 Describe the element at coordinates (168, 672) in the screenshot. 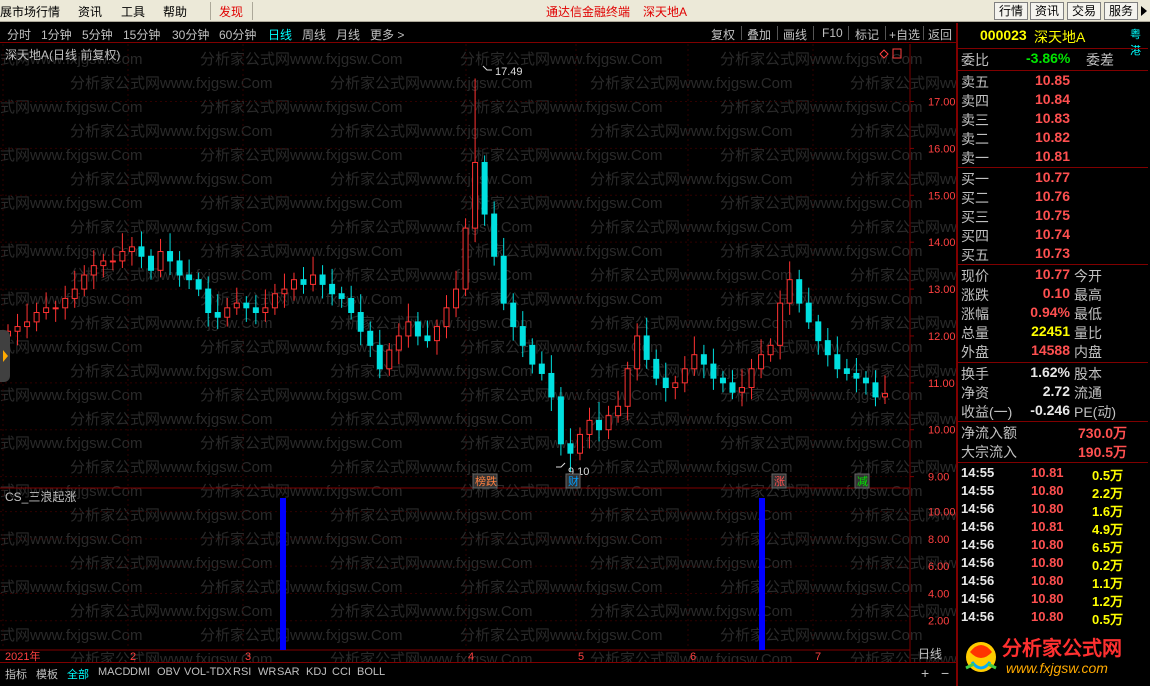

I see `indicator-tab: OBV` at that location.